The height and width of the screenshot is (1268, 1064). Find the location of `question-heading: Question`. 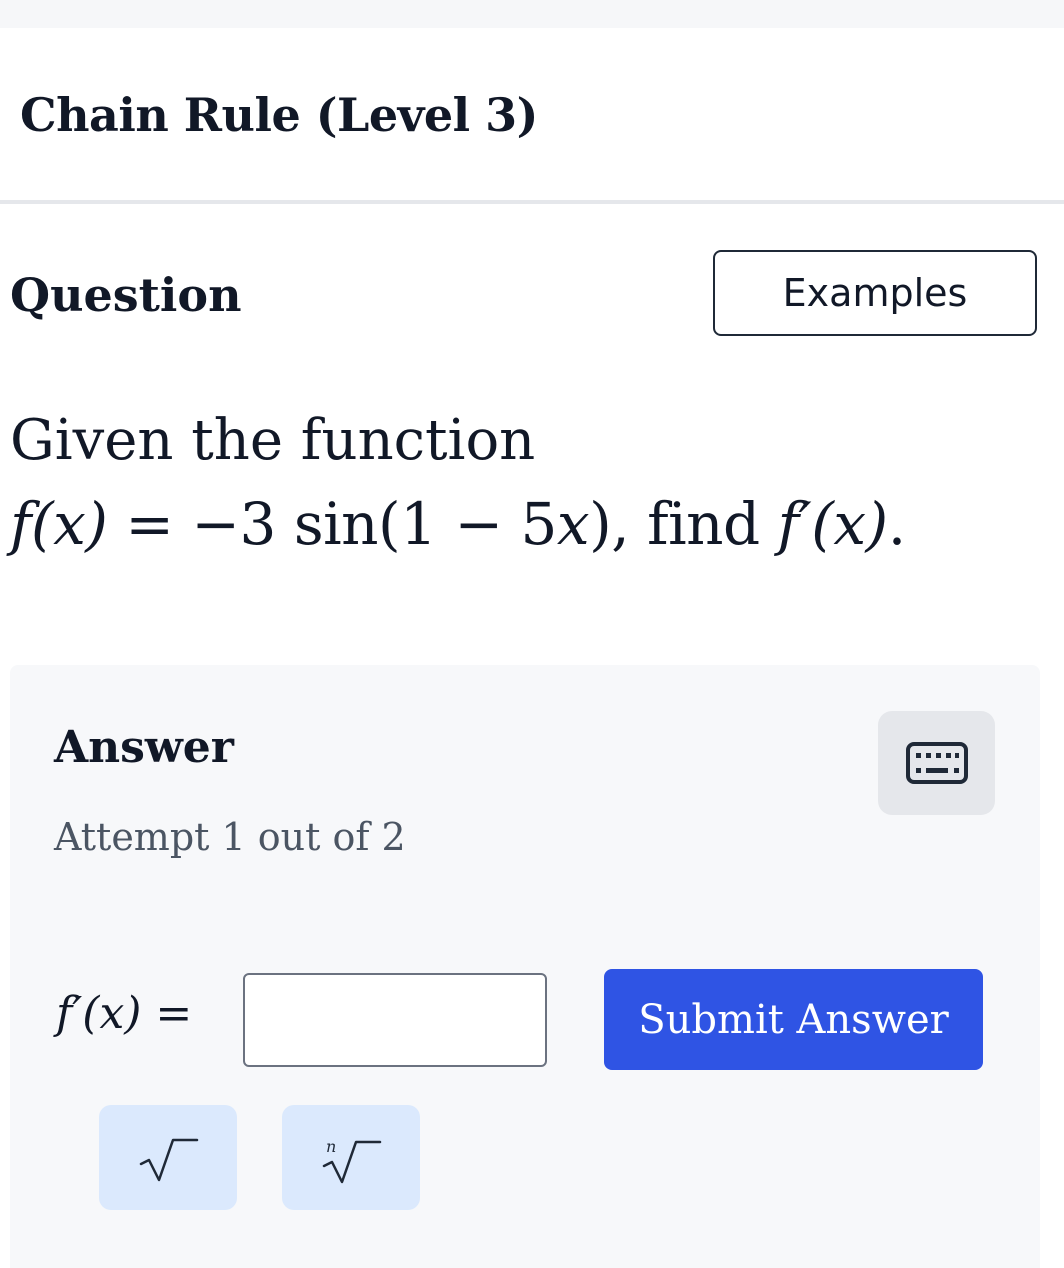

question-heading: Question is located at coordinates (126, 295).